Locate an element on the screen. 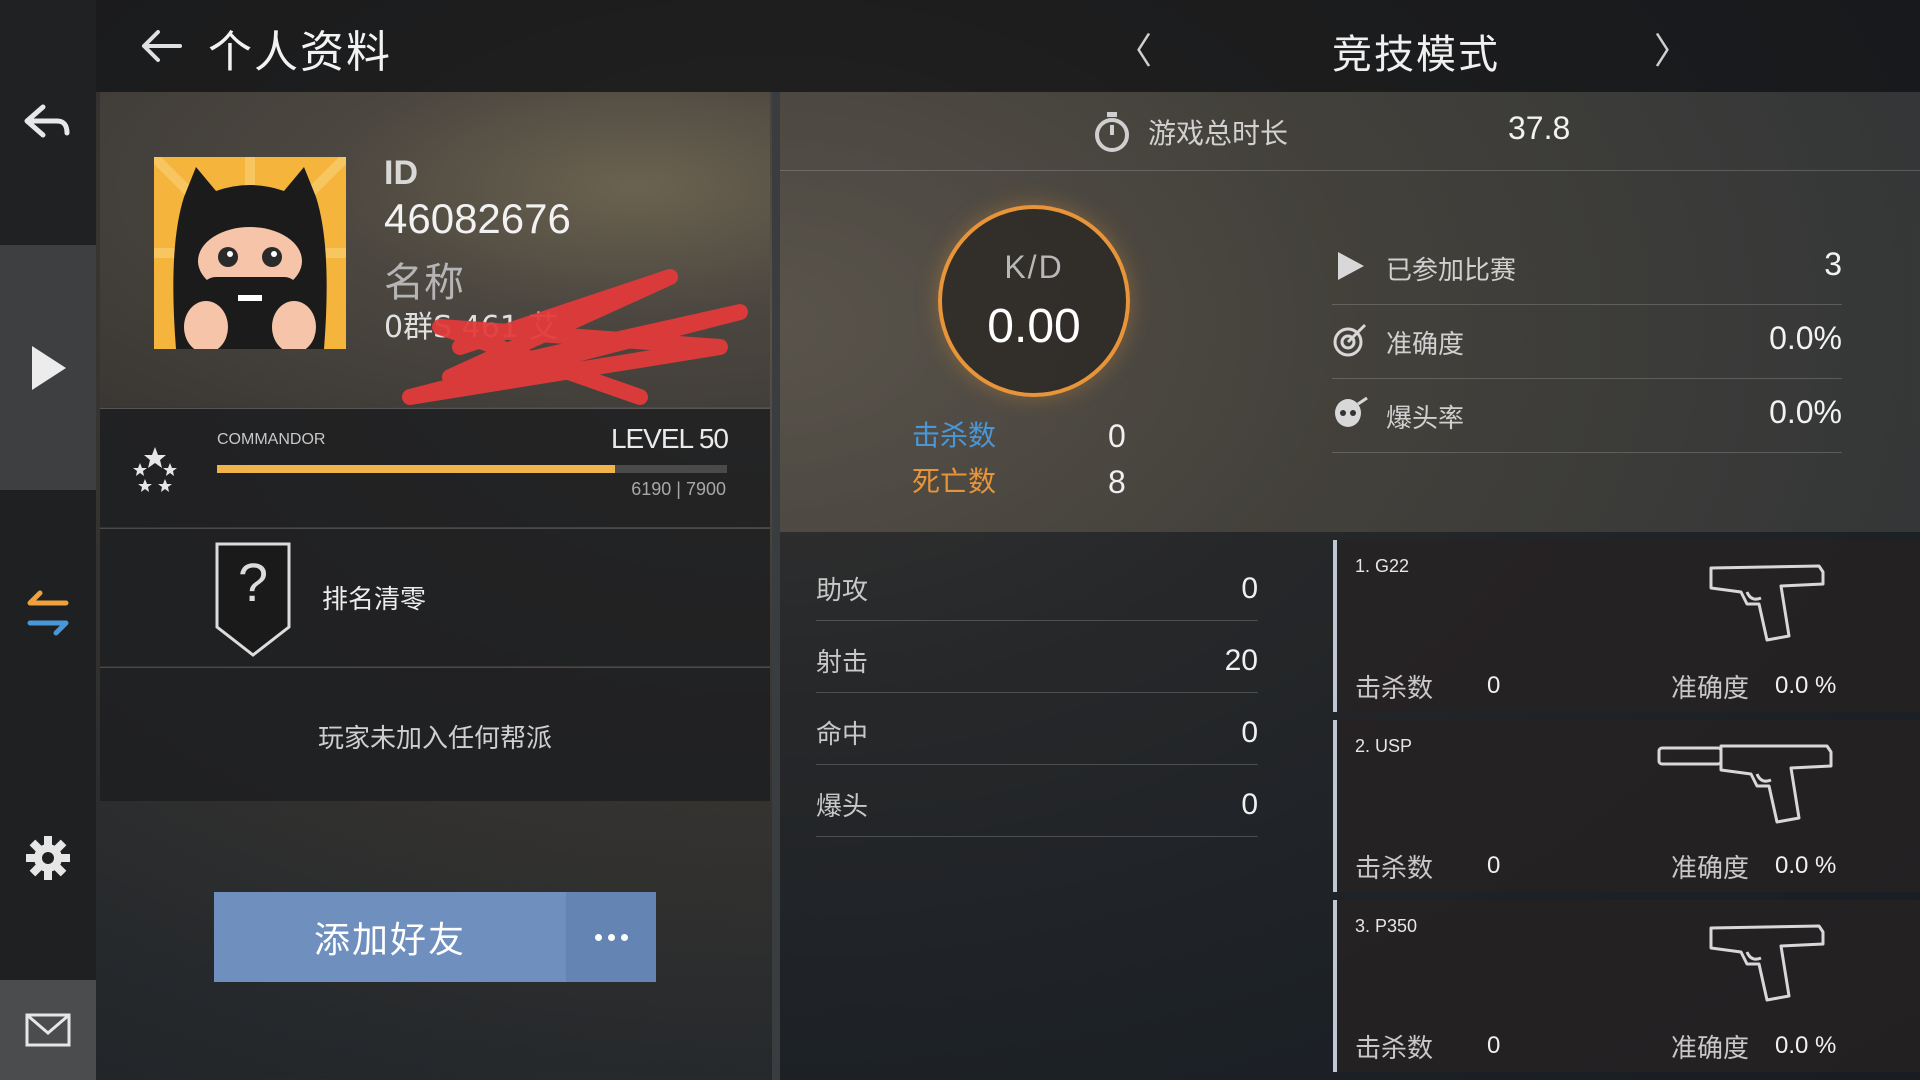 This screenshot has width=1920, height=1080. matches-played-label: 已参加比赛 is located at coordinates (1451, 271).